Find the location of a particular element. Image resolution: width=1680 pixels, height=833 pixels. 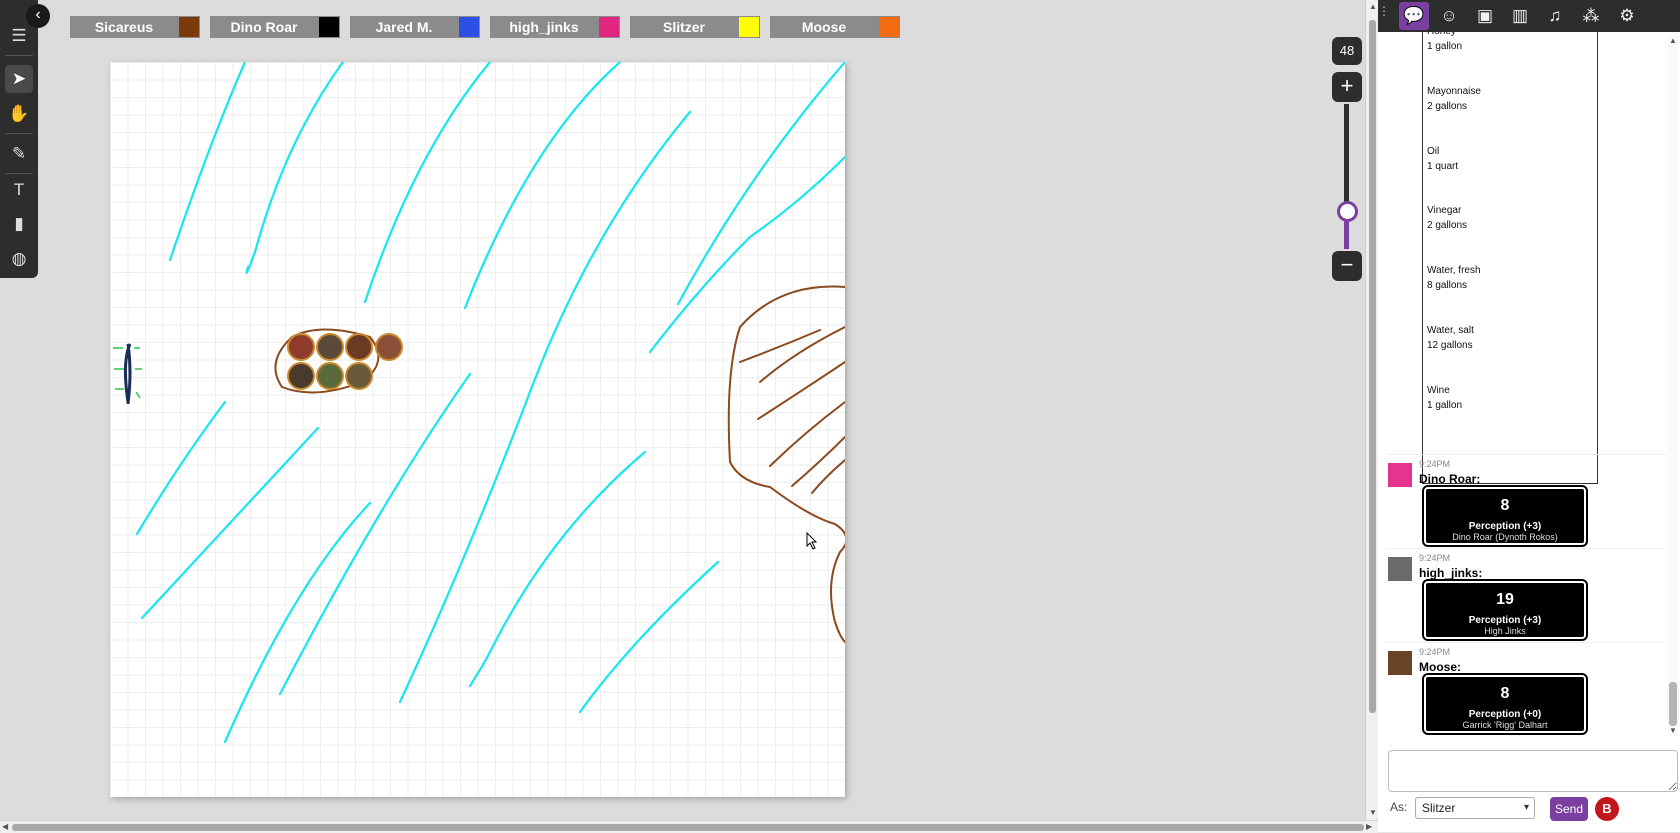

main-vertical-scrollbar: ▲ ▼ is located at coordinates (1372, 410).